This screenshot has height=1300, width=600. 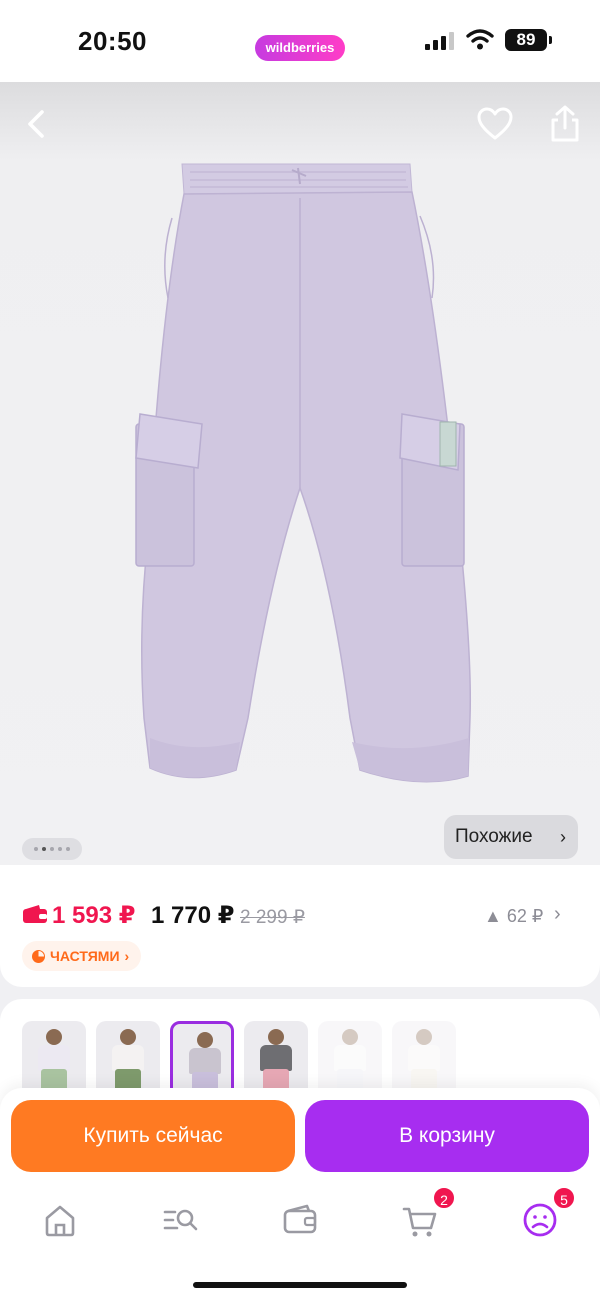 I want to click on buy-now-button: Купить сейчас, so click(x=153, y=1136).